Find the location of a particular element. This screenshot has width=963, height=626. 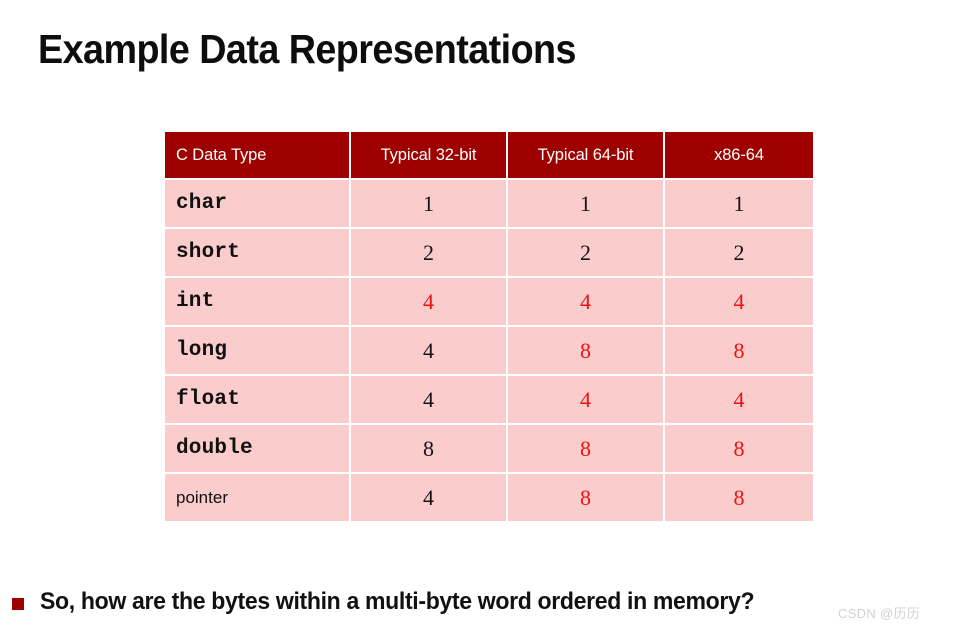

table-row: char 1 1 1 is located at coordinates (489, 203).